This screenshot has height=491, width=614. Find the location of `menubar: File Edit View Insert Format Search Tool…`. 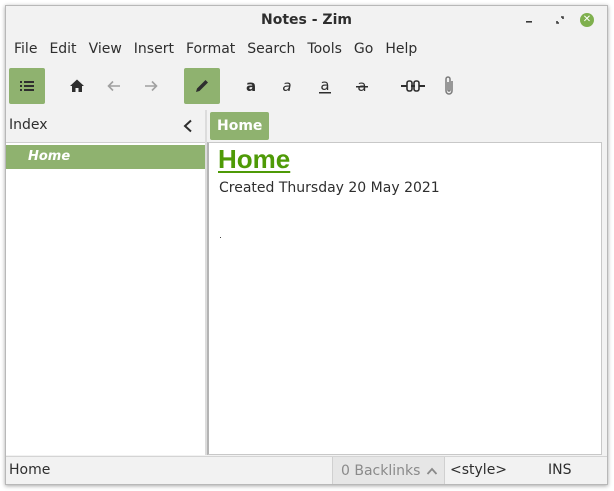

menubar: File Edit View Insert Format Search Tool… is located at coordinates (306, 49).